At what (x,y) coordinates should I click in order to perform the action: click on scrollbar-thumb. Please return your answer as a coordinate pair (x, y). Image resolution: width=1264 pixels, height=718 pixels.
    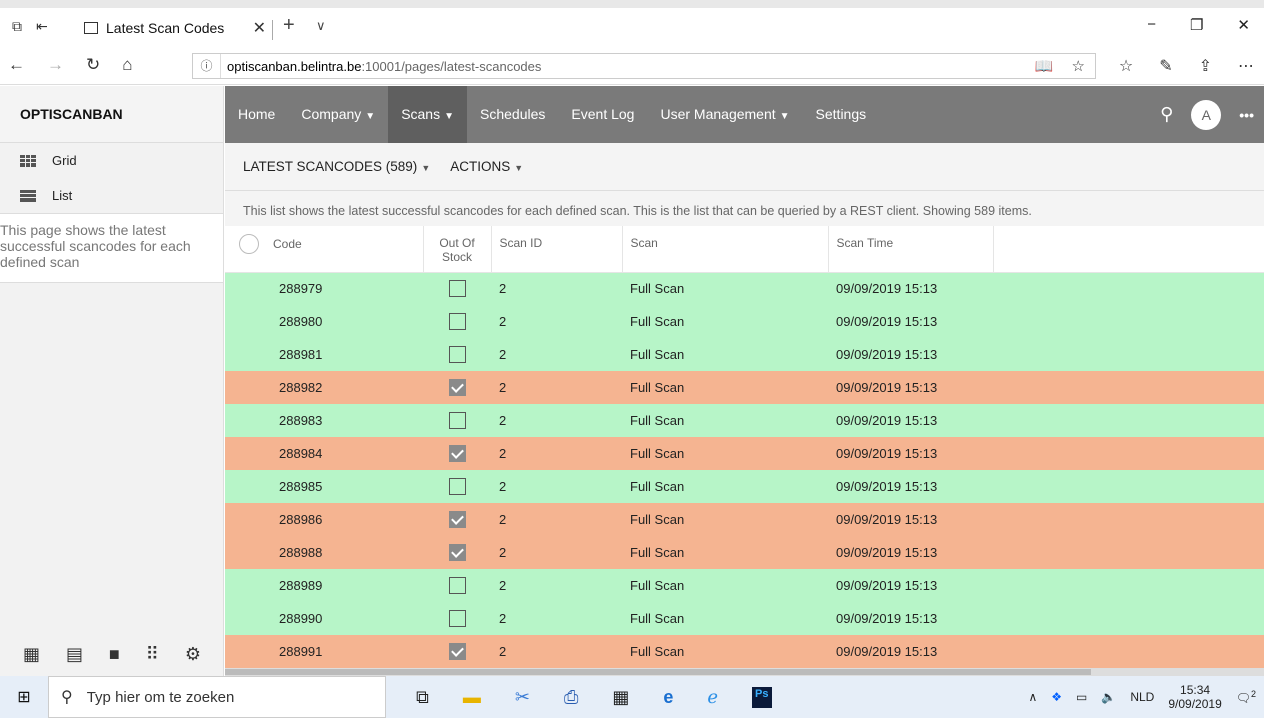
    Looking at the image, I should click on (658, 672).